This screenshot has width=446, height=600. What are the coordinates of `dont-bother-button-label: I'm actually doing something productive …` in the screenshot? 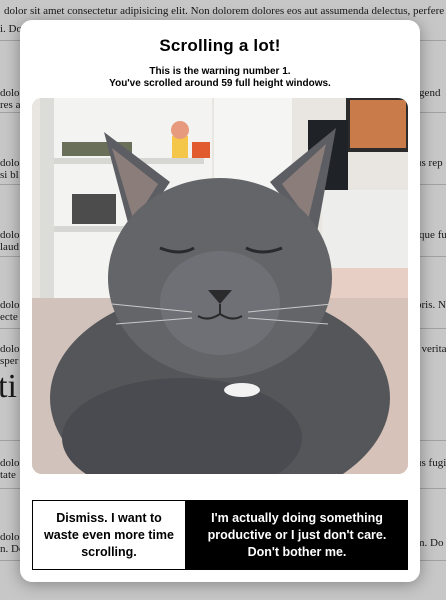 It's located at (297, 534).